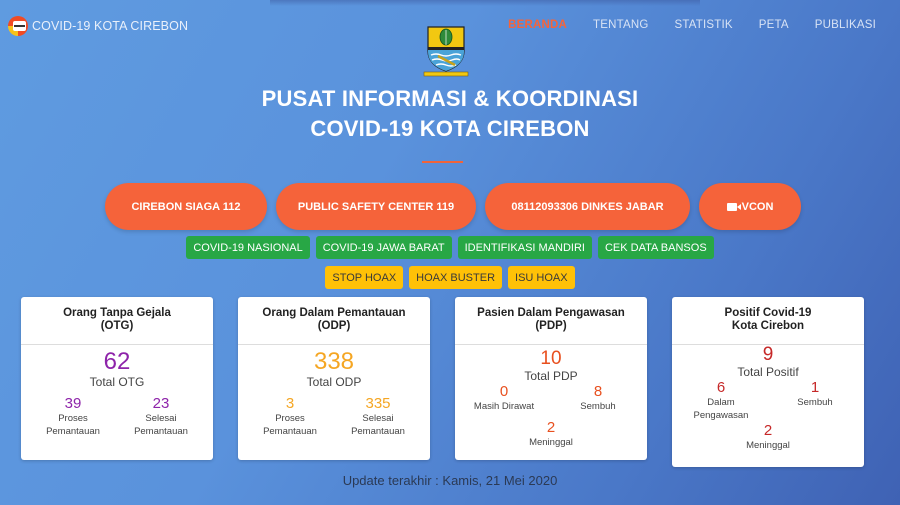 The width and height of the screenshot is (900, 505). I want to click on vcon-button: VCON, so click(750, 206).